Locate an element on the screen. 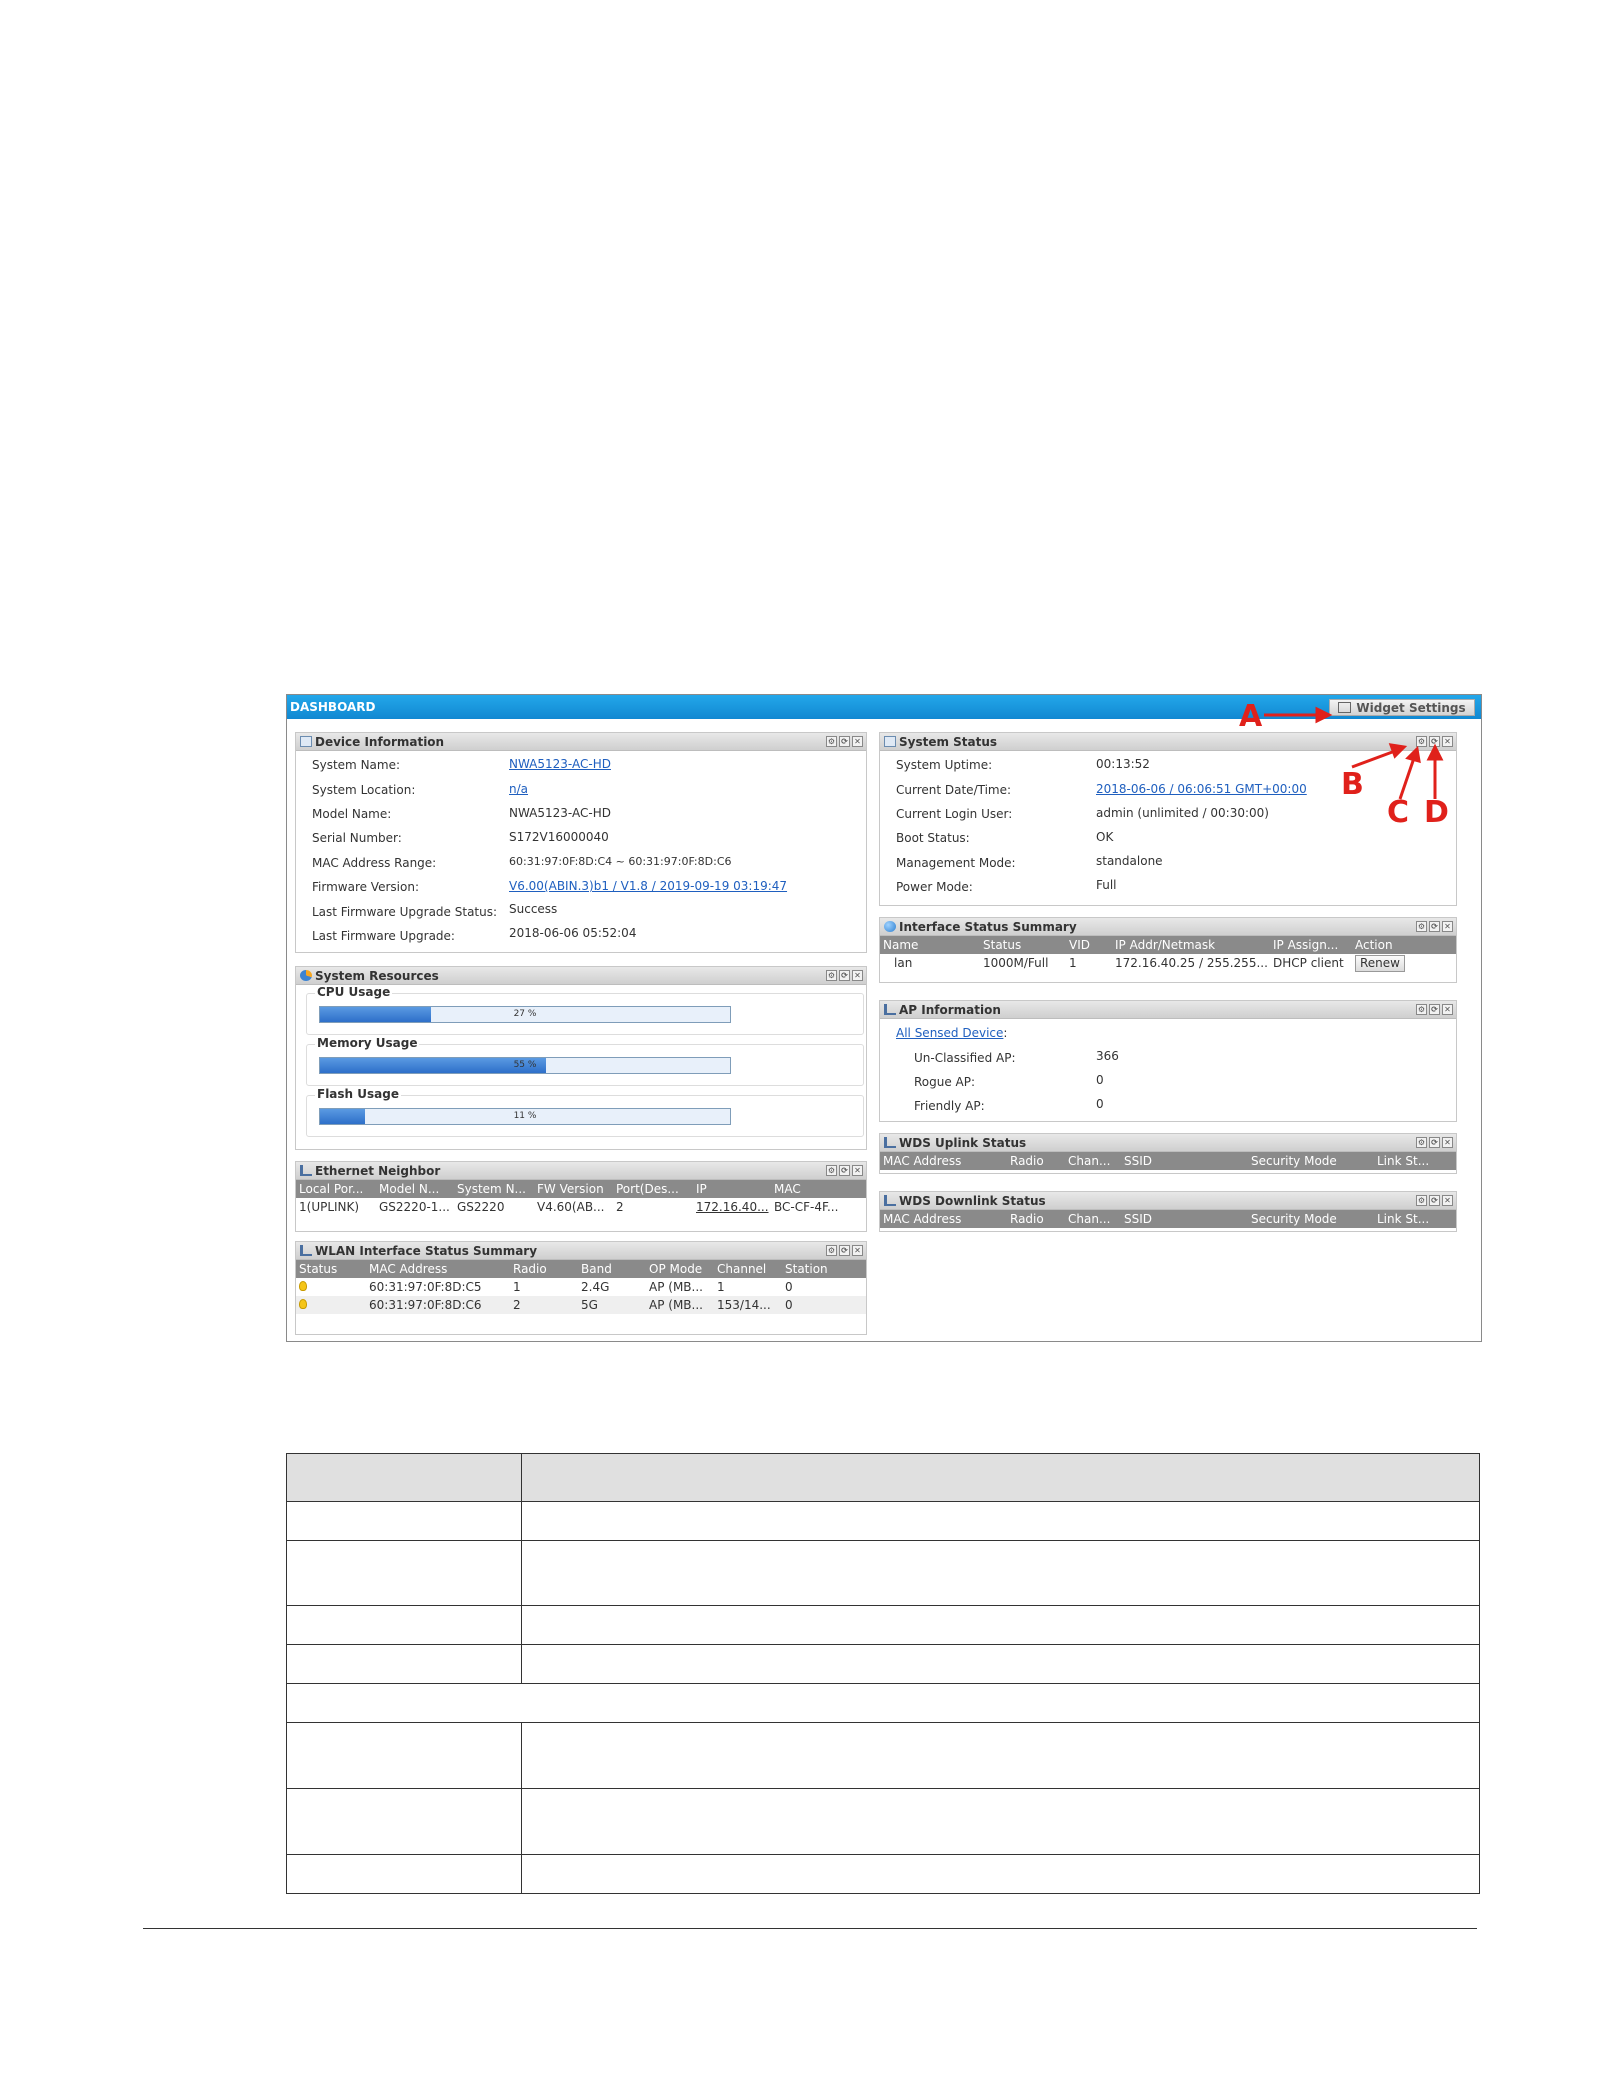 Image resolution: width=1621 pixels, height=2098 pixels. column-header: IP is located at coordinates (732, 1189).